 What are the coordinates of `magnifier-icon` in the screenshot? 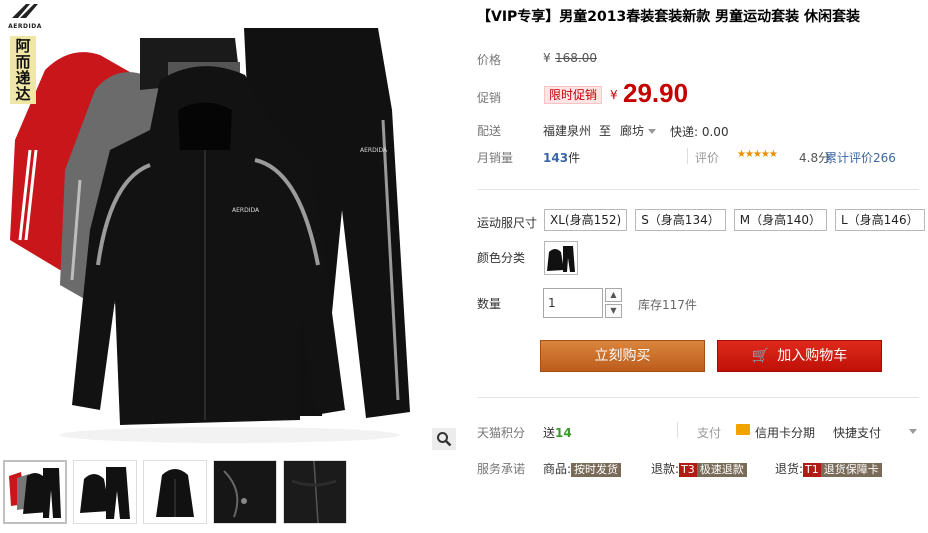 It's located at (444, 439).